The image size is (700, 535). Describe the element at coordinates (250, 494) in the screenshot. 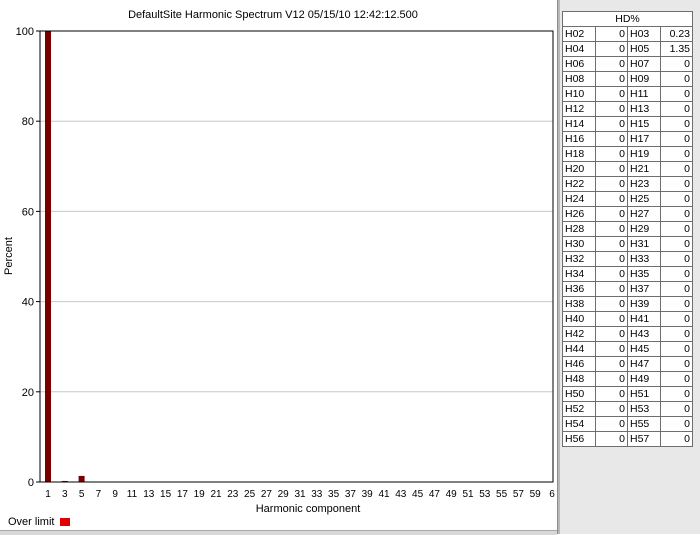

I see `x-tick-label: 25` at that location.